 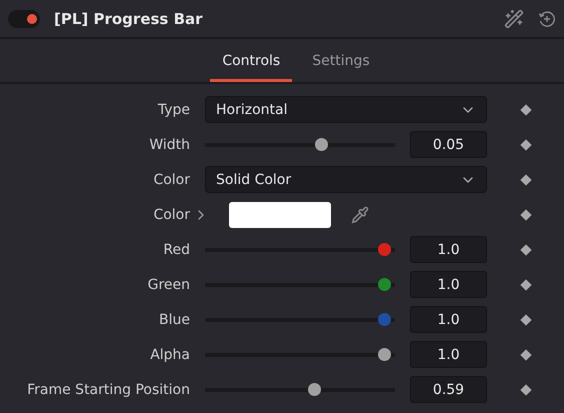 I want to click on field-label: Type, so click(x=173, y=110).